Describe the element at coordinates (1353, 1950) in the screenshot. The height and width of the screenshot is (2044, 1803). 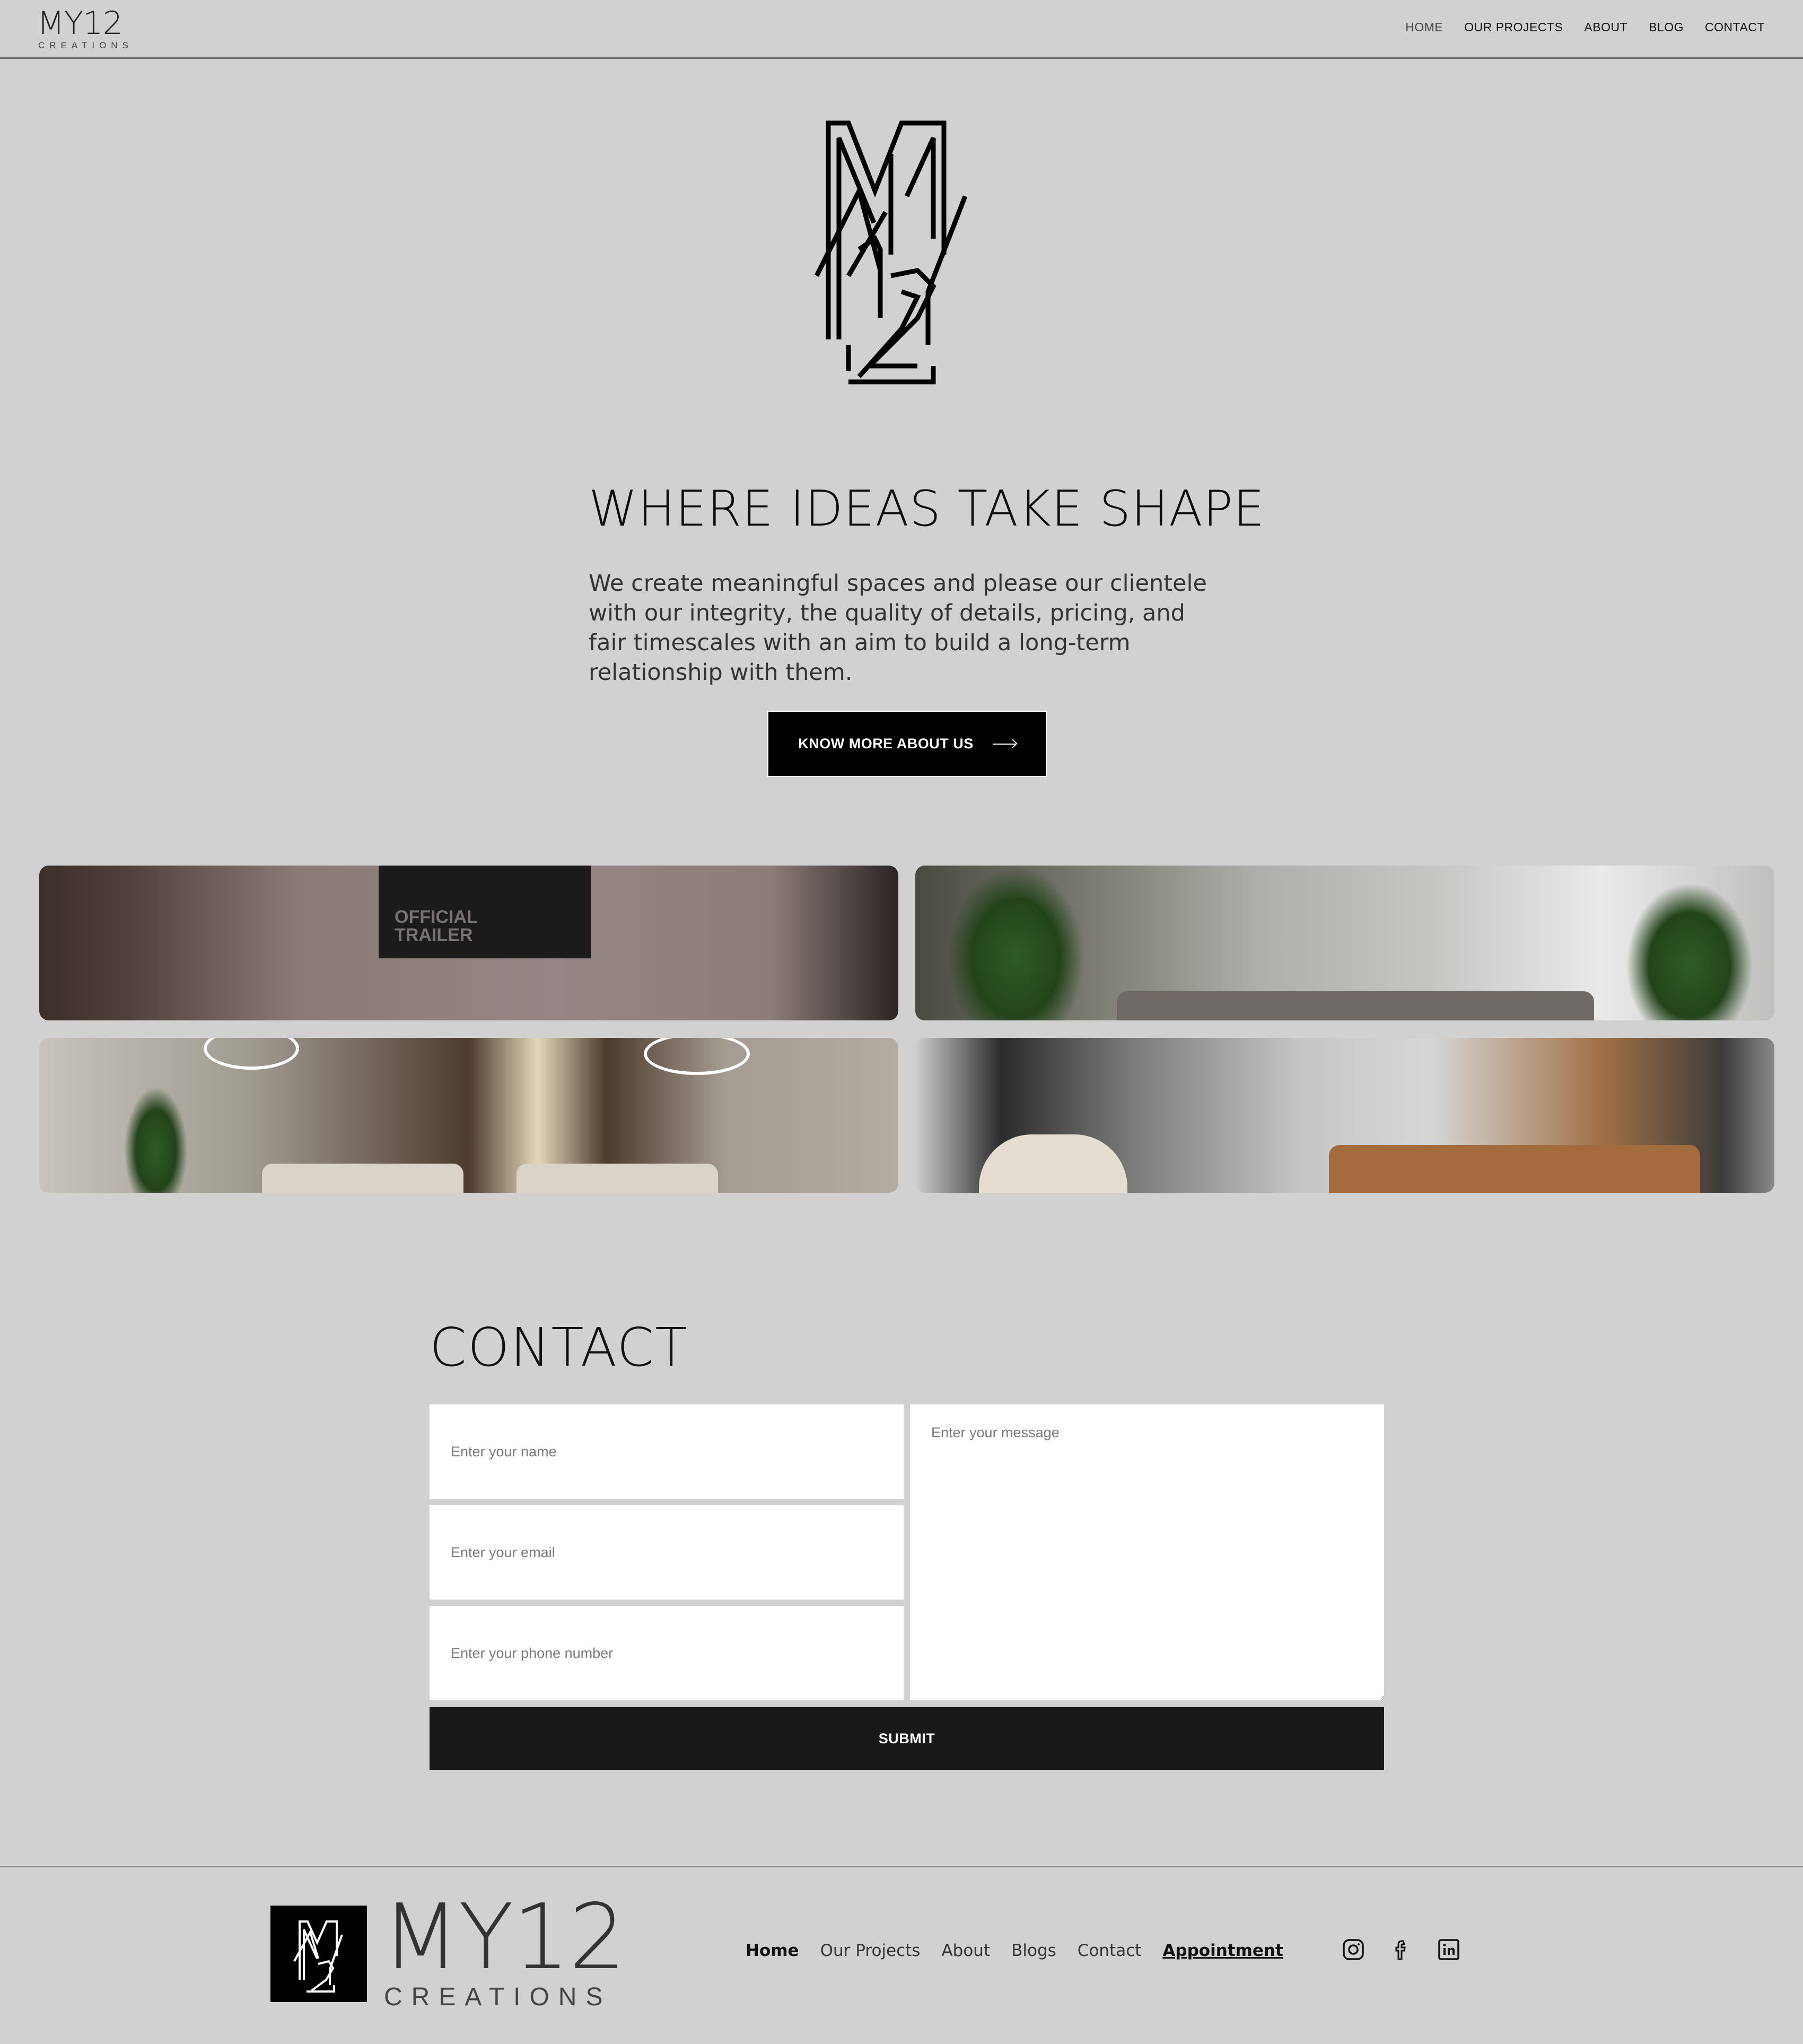
I see `instagram-icon` at that location.